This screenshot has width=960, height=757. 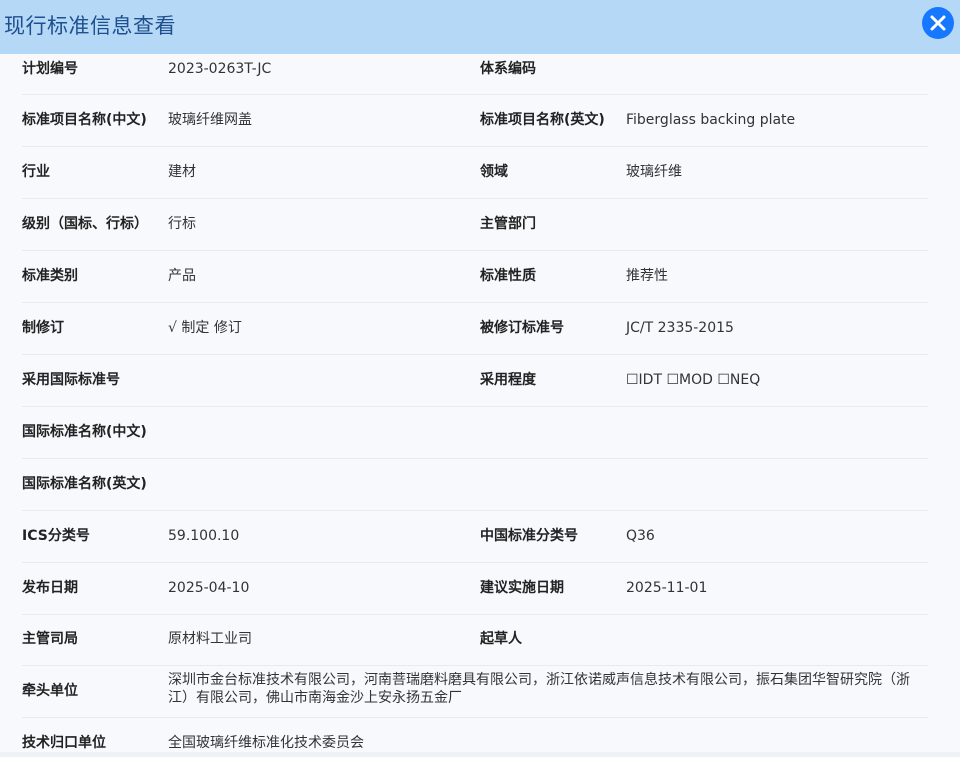 What do you see at coordinates (542, 120) in the screenshot?
I see `name-en-label: 标准项目名称(英文)` at bounding box center [542, 120].